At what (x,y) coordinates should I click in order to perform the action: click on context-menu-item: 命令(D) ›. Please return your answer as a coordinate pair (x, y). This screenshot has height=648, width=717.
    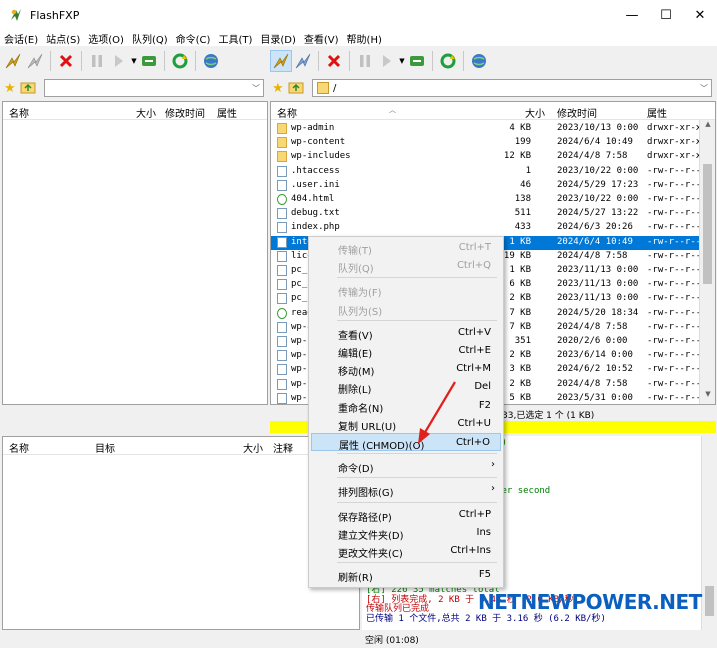
    Looking at the image, I should click on (406, 466).